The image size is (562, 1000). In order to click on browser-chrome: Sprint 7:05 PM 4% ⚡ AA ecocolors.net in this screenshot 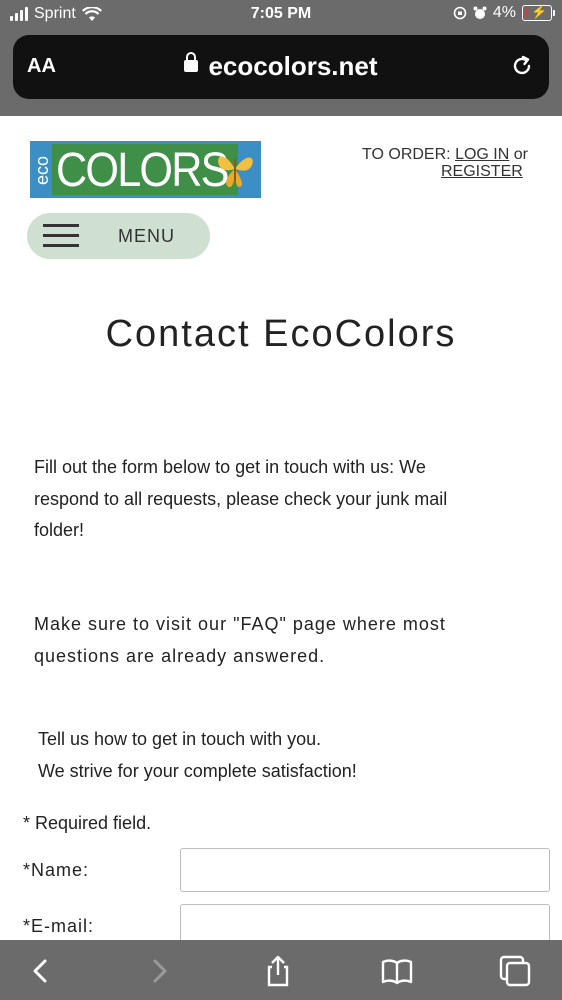, I will do `click(281, 58)`.